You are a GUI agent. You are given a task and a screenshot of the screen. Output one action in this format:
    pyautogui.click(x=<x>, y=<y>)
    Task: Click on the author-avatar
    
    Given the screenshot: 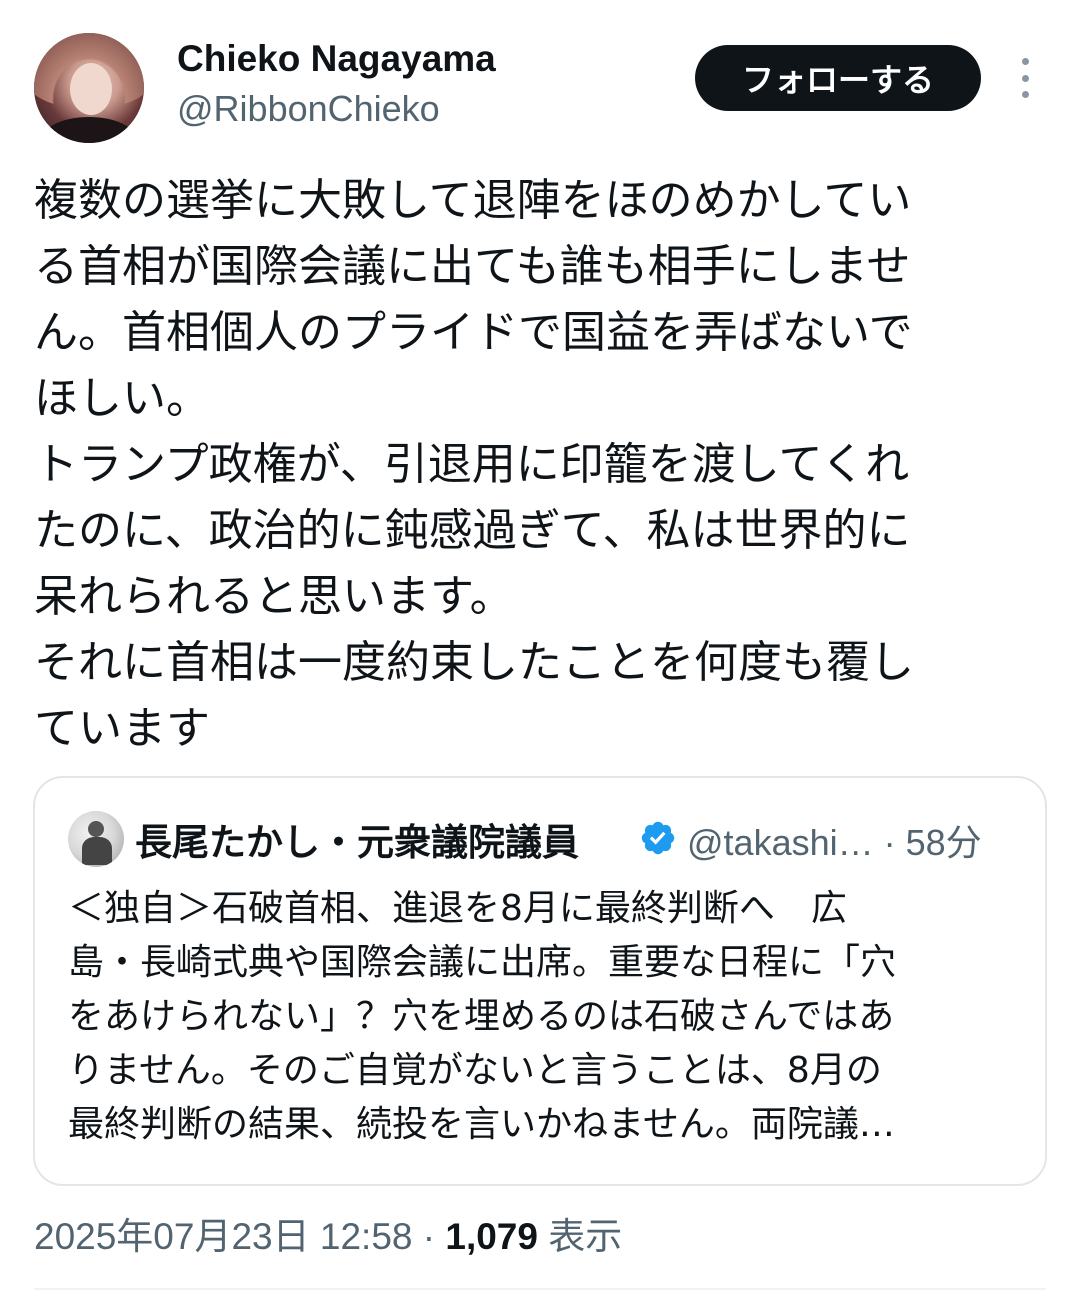 What is the action you would take?
    pyautogui.click(x=89, y=88)
    